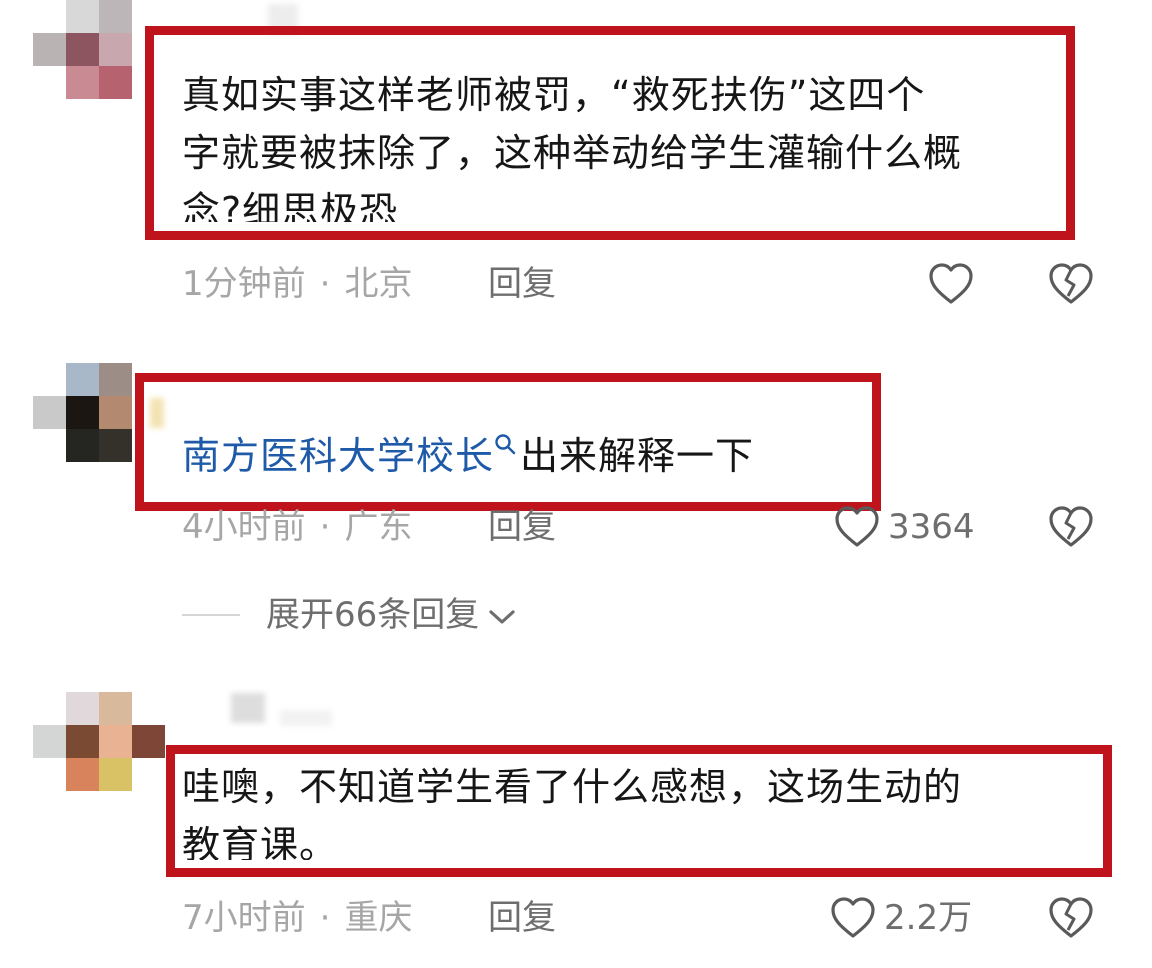 The width and height of the screenshot is (1152, 968). What do you see at coordinates (378, 918) in the screenshot?
I see `comment-location: 重庆` at bounding box center [378, 918].